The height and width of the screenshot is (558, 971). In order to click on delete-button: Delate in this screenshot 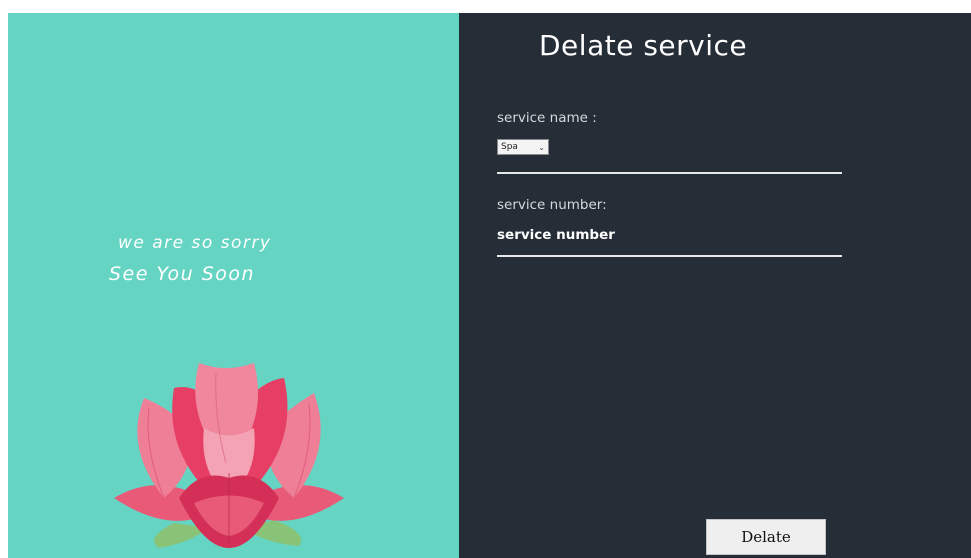, I will do `click(766, 537)`.